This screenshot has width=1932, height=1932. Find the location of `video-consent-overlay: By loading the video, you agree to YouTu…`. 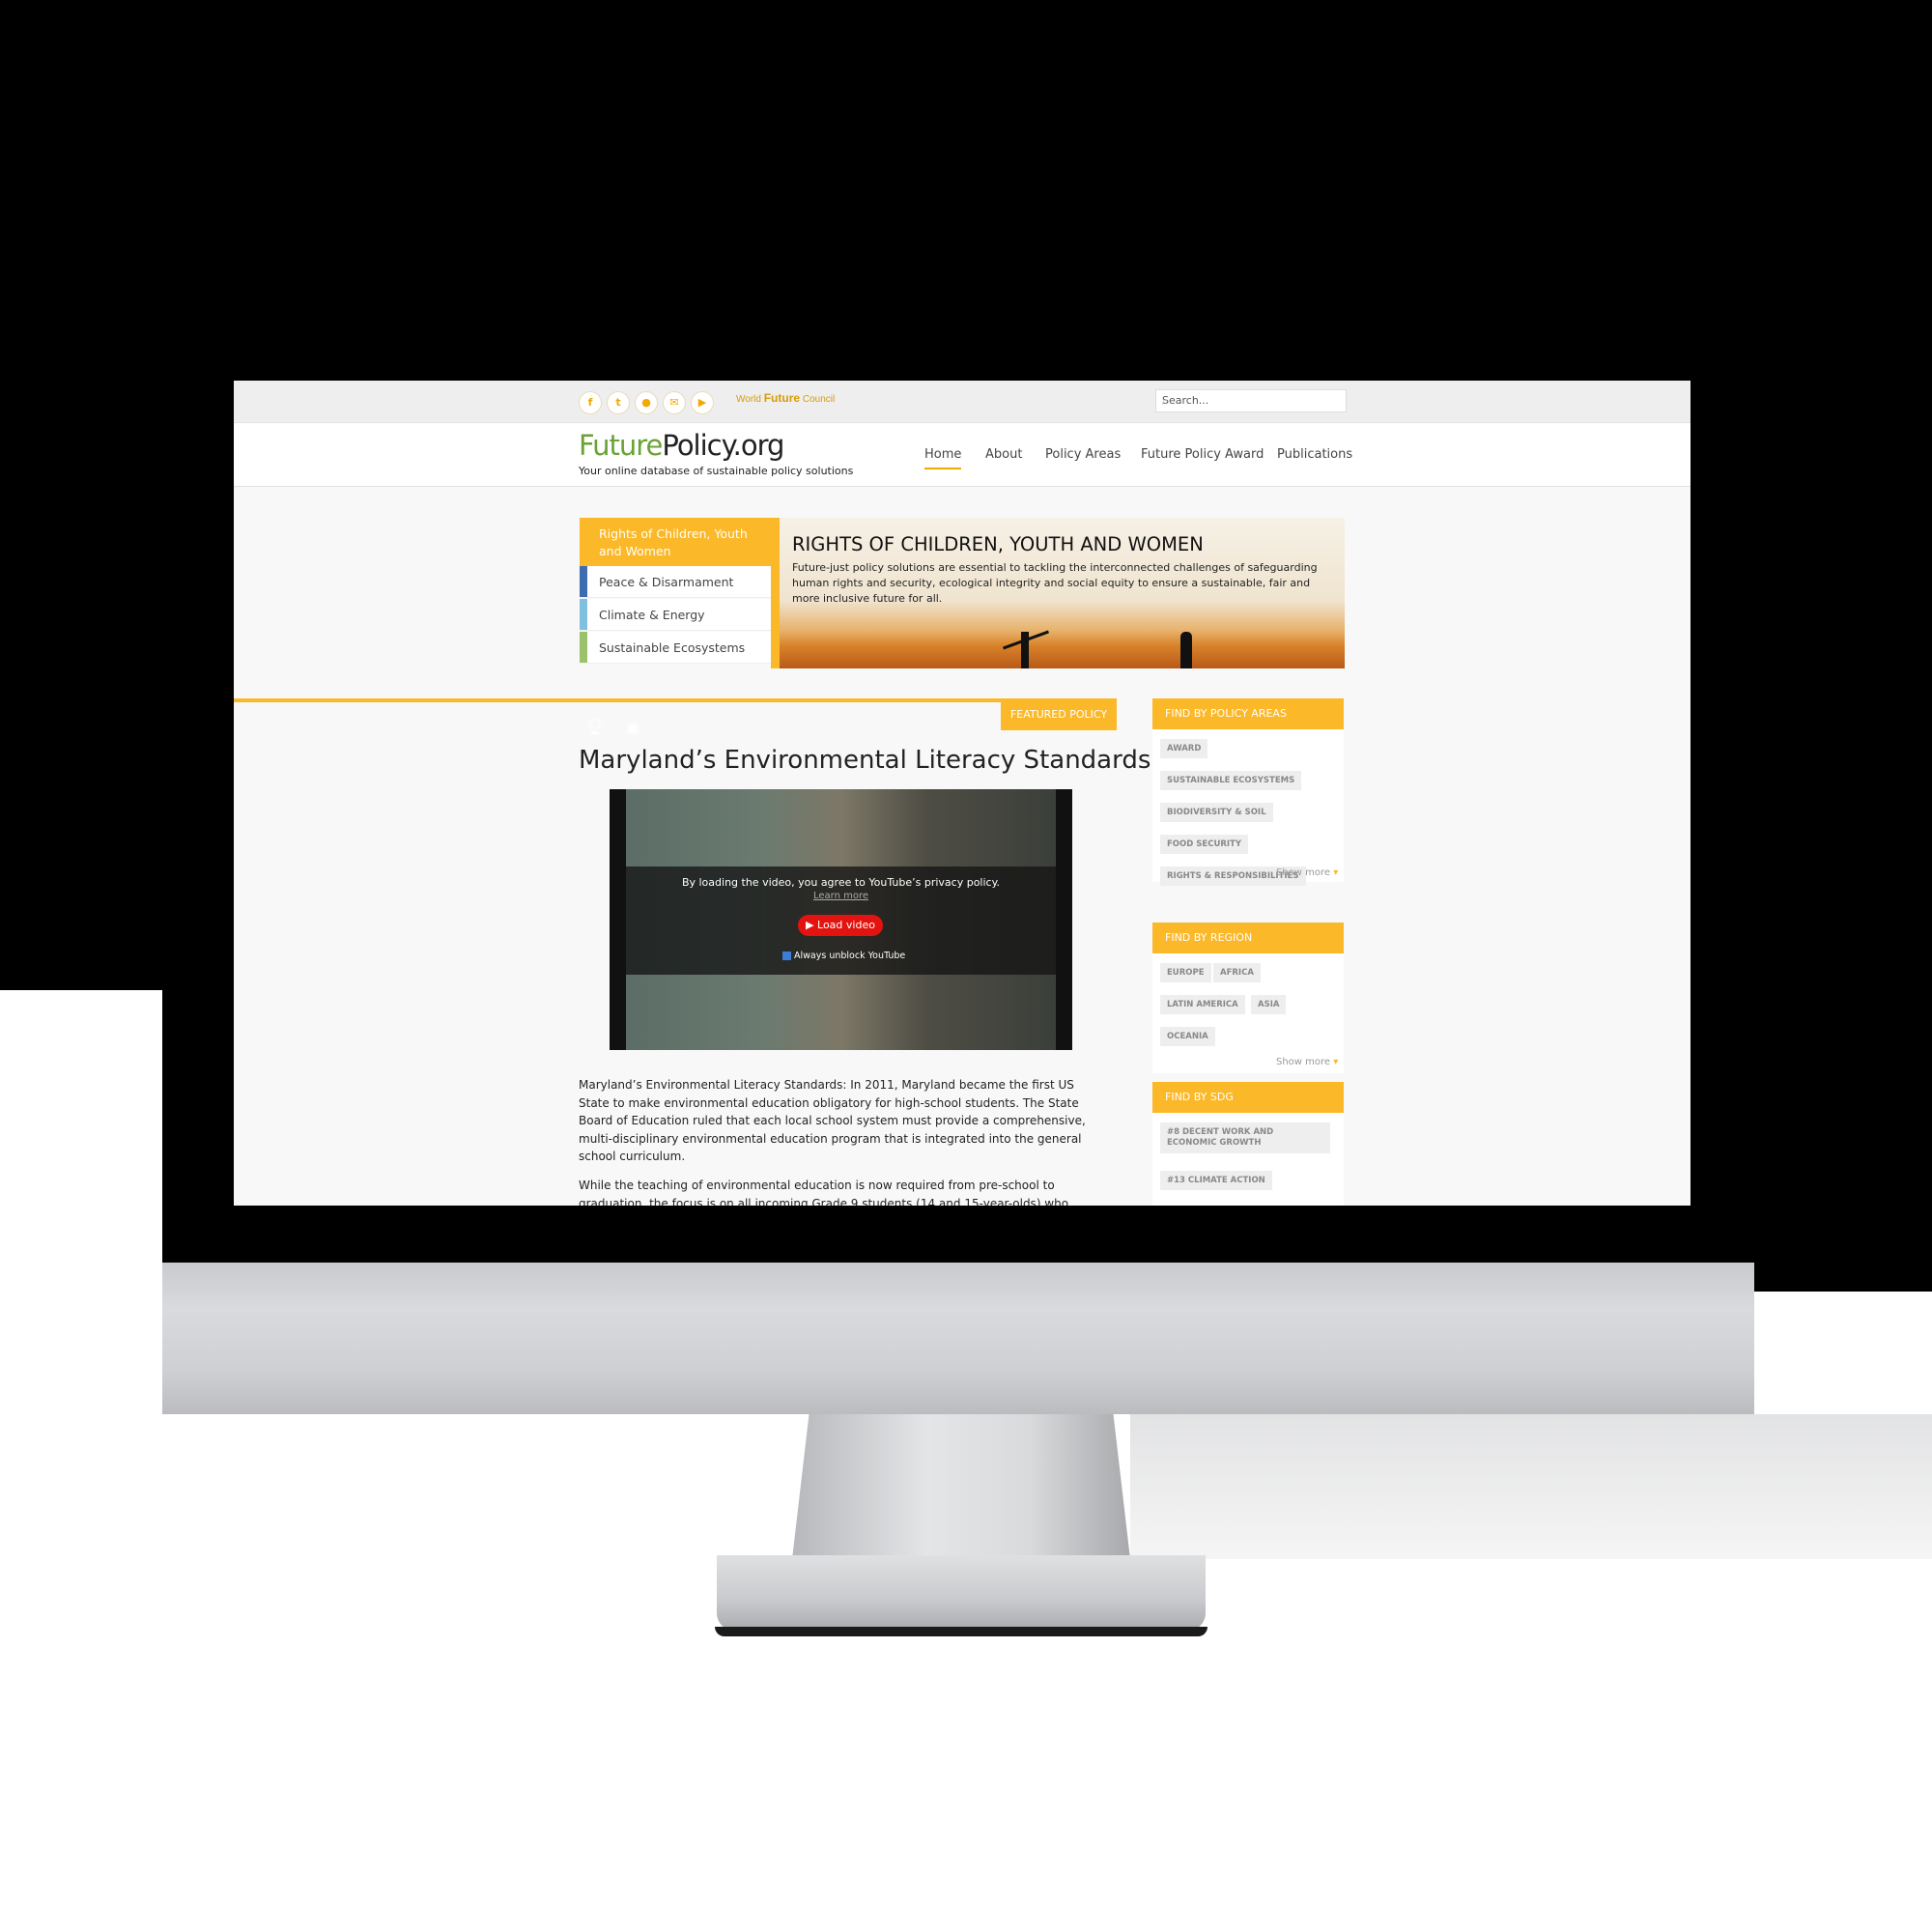

video-consent-overlay: By loading the video, you agree to YouTu… is located at coordinates (841, 921).